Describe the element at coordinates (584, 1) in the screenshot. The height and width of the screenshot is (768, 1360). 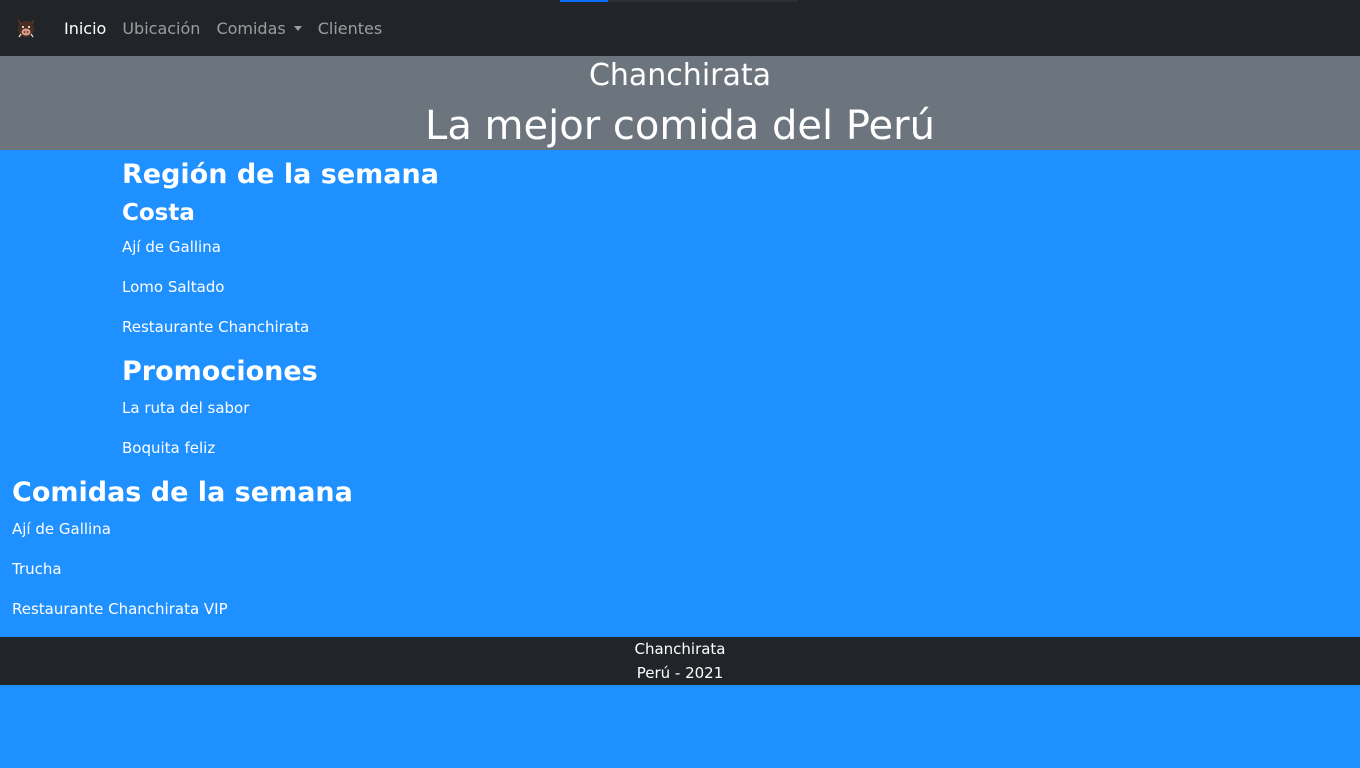
I see `top-accent-bar` at that location.